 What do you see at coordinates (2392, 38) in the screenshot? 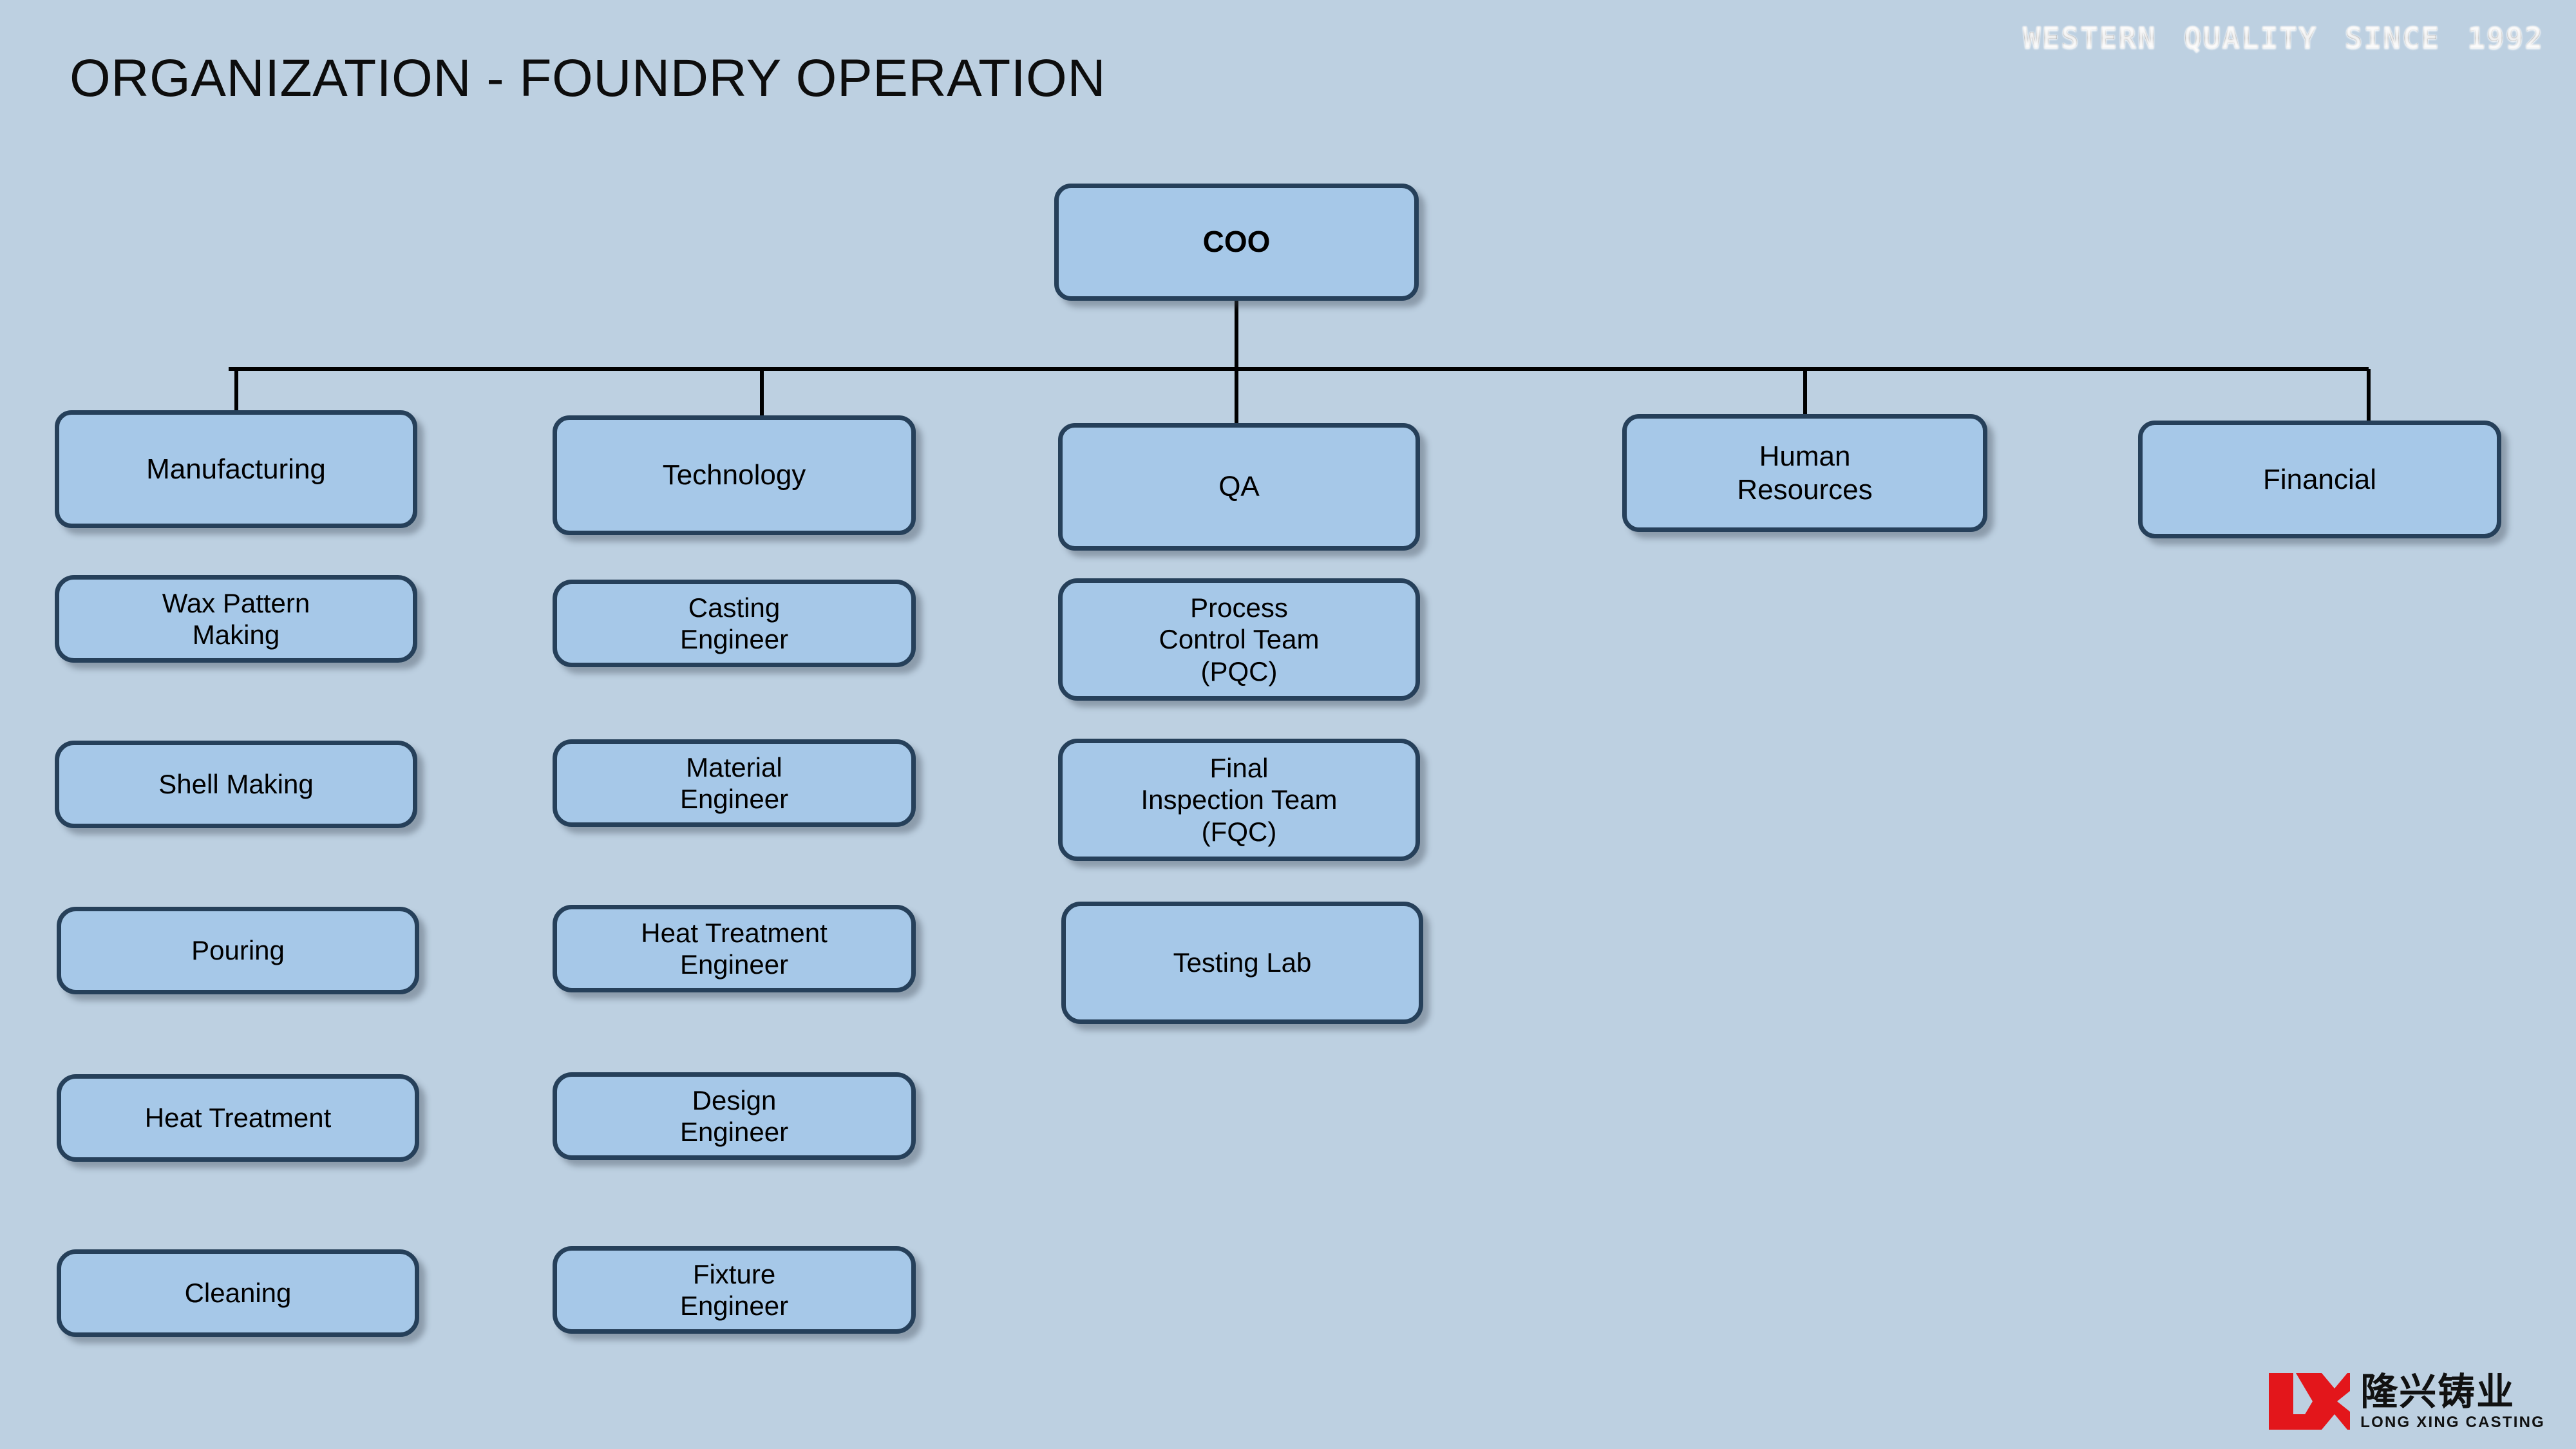
I see `tagline-word-since: SINCE` at bounding box center [2392, 38].